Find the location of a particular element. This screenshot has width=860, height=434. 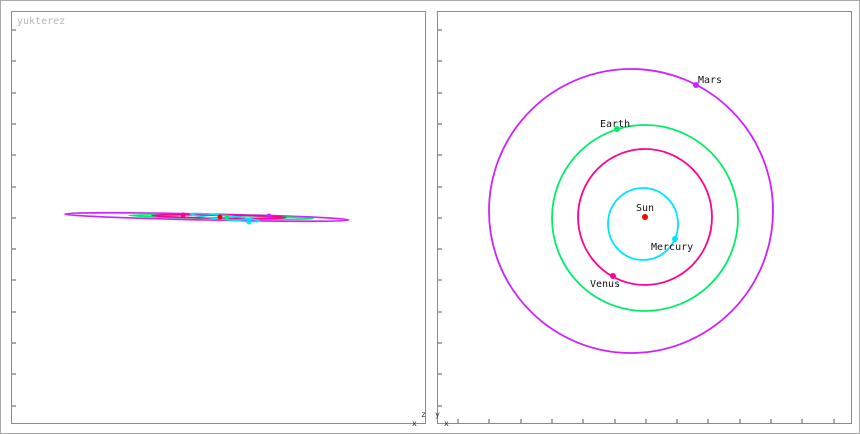

side-axis-v-label: z is located at coordinates (423, 414).